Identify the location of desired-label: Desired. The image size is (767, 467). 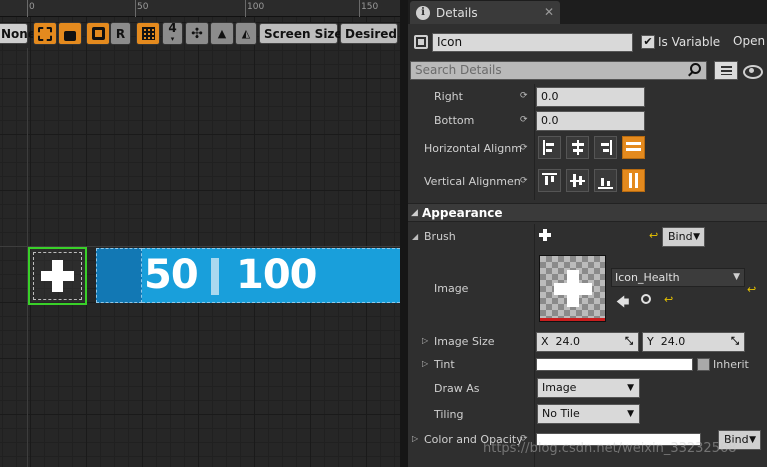
(371, 33).